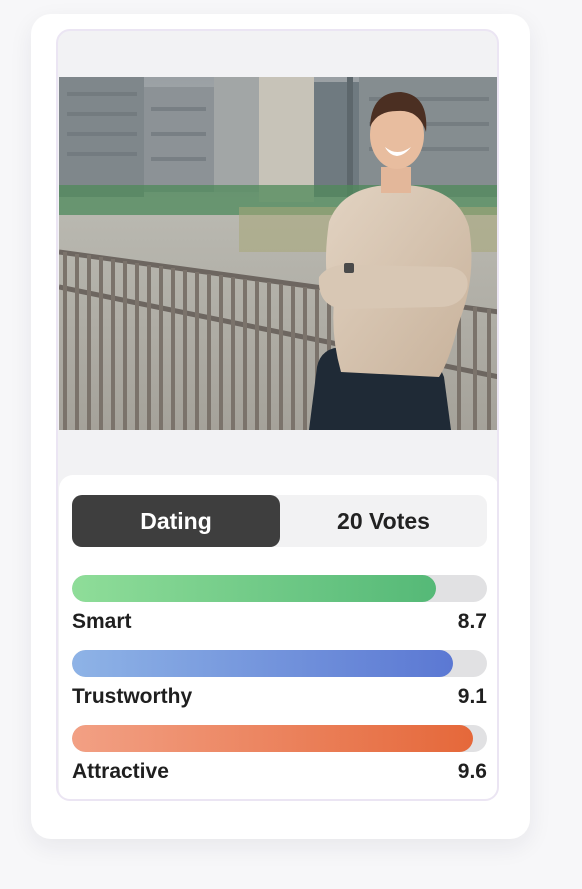 This screenshot has height=889, width=582. I want to click on attractive-progress-track, so click(279, 738).